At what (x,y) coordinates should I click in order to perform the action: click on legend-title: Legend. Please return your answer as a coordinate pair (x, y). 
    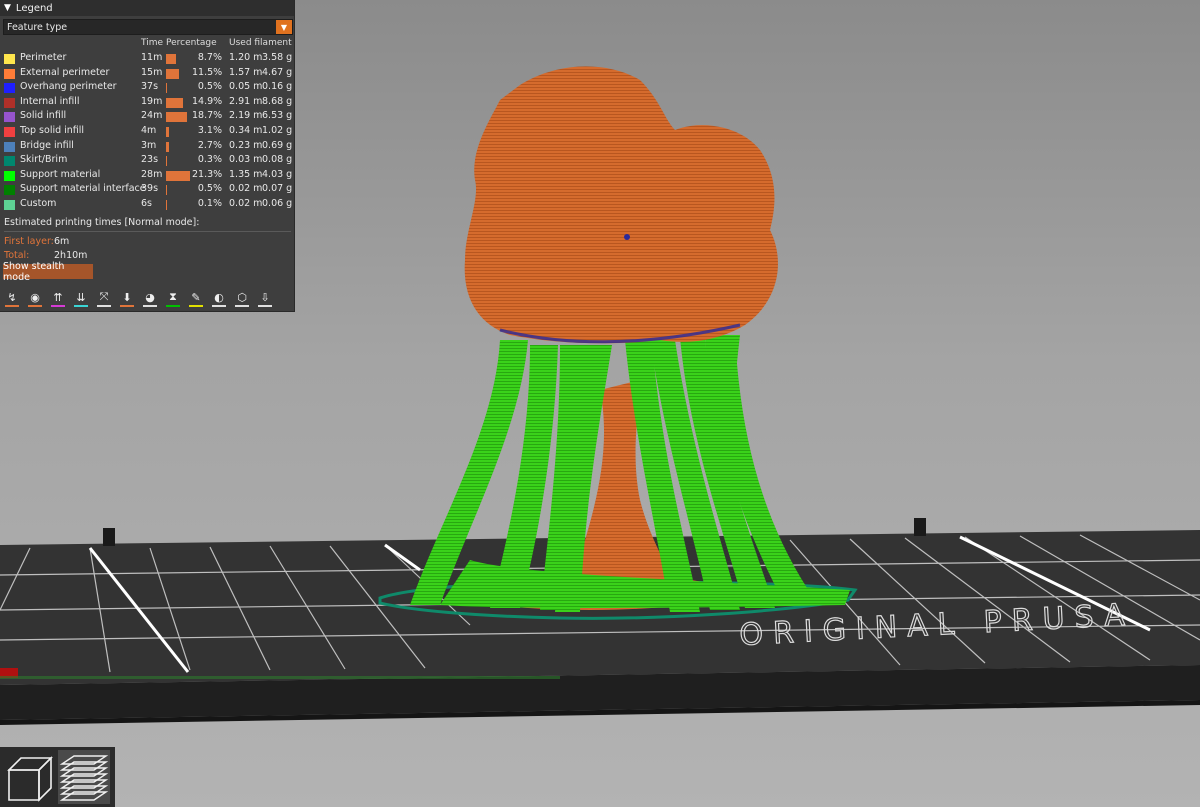
    Looking at the image, I should click on (34, 8).